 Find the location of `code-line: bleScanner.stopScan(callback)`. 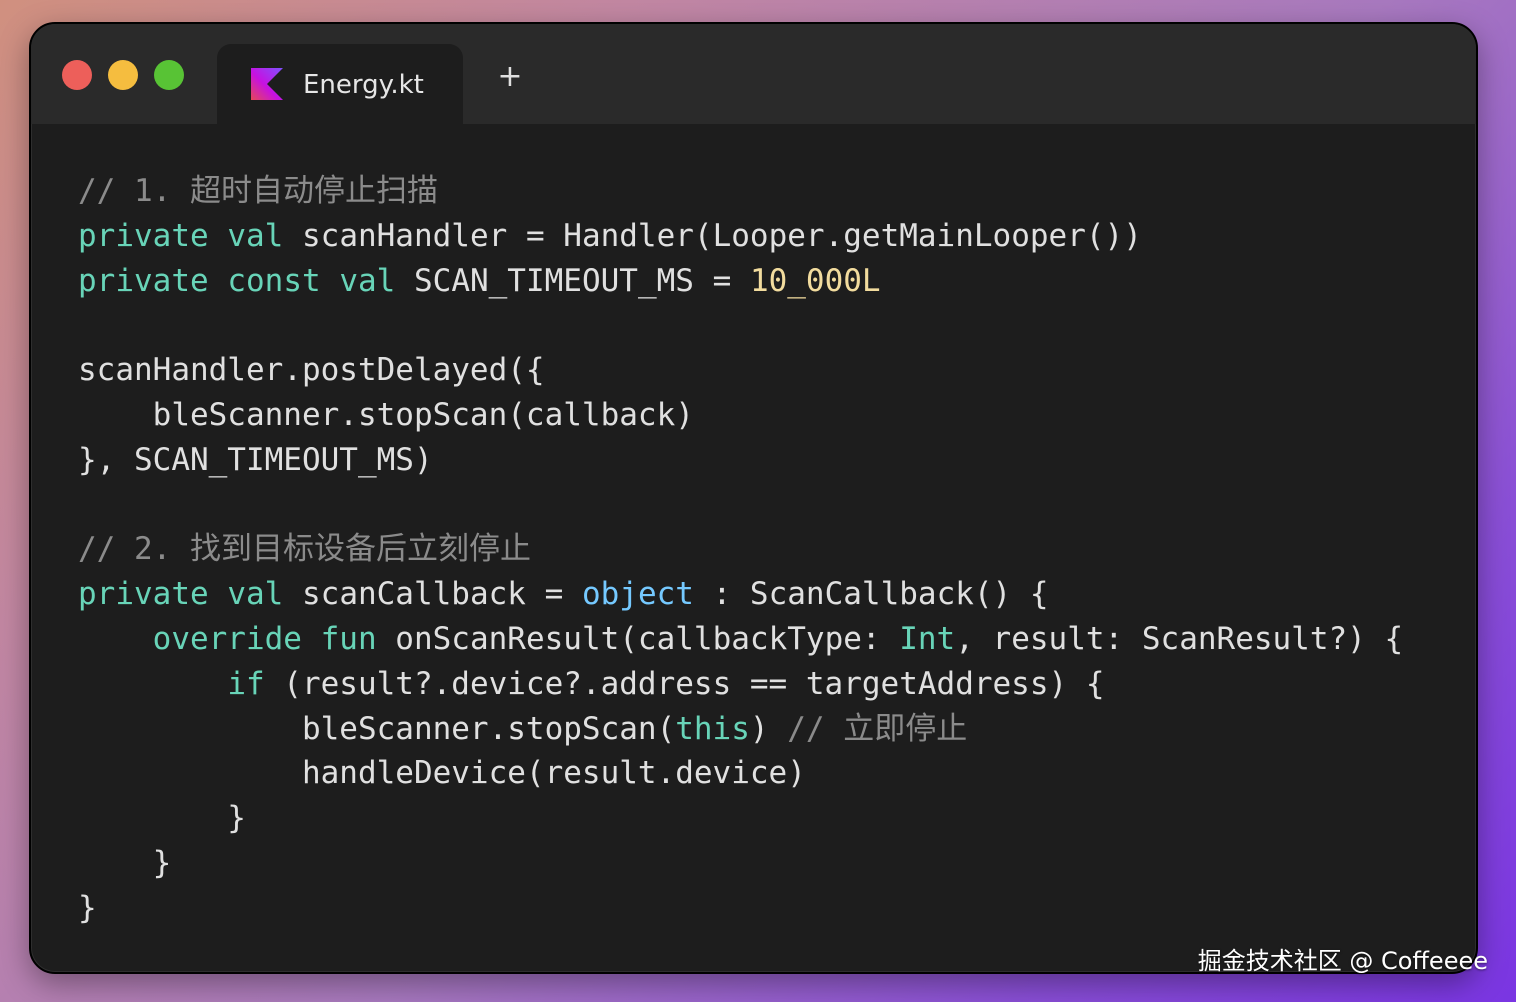

code-line: bleScanner.stopScan(callback) is located at coordinates (740, 415).